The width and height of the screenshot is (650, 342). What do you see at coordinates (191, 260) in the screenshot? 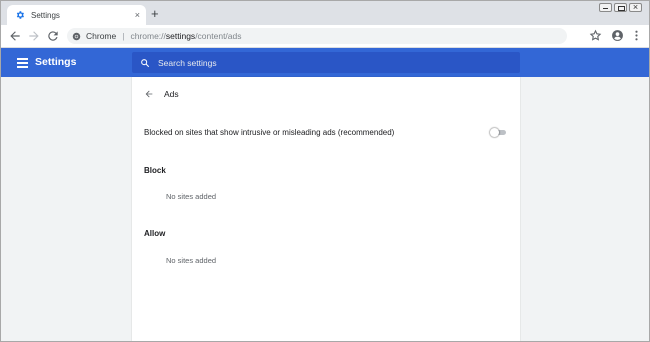
I see `allow-empty-text: No sites added` at bounding box center [191, 260].